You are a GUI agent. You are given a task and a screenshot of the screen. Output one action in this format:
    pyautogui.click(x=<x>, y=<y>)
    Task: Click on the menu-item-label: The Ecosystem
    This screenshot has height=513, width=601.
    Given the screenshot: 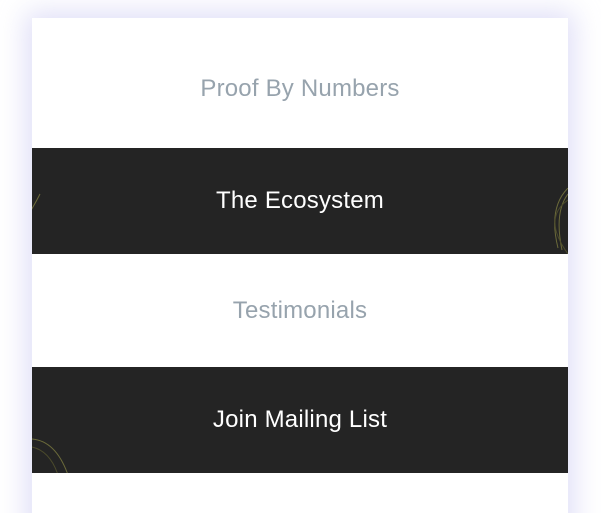 What is the action you would take?
    pyautogui.click(x=300, y=200)
    